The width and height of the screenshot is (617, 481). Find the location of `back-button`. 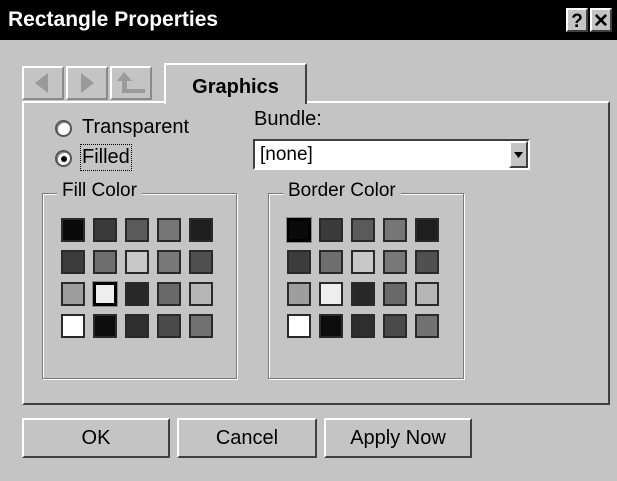

back-button is located at coordinates (43, 83).